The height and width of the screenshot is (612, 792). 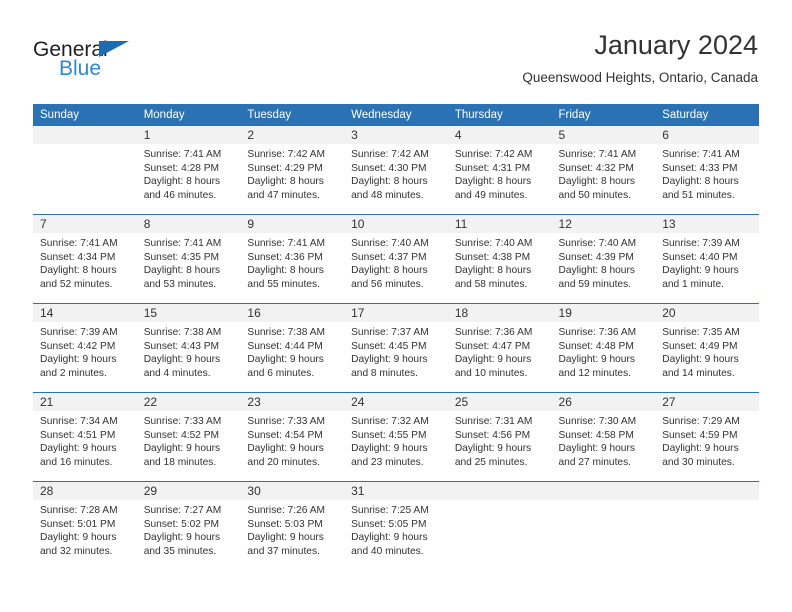 What do you see at coordinates (493, 188) in the screenshot?
I see `daylight-text: Daylight: 8 hours and 49 minutes.` at bounding box center [493, 188].